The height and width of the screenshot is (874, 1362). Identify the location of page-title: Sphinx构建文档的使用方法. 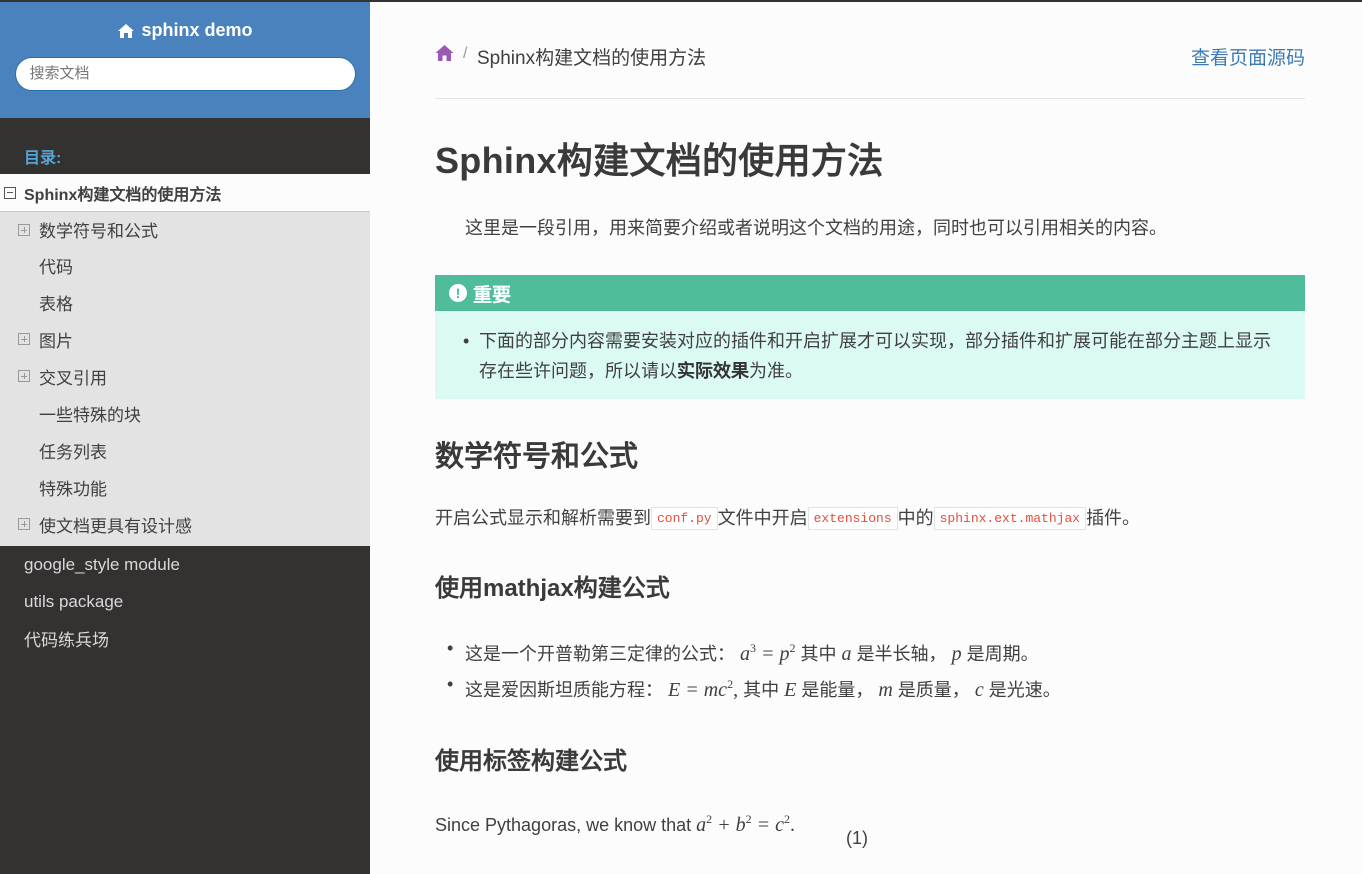
(659, 160).